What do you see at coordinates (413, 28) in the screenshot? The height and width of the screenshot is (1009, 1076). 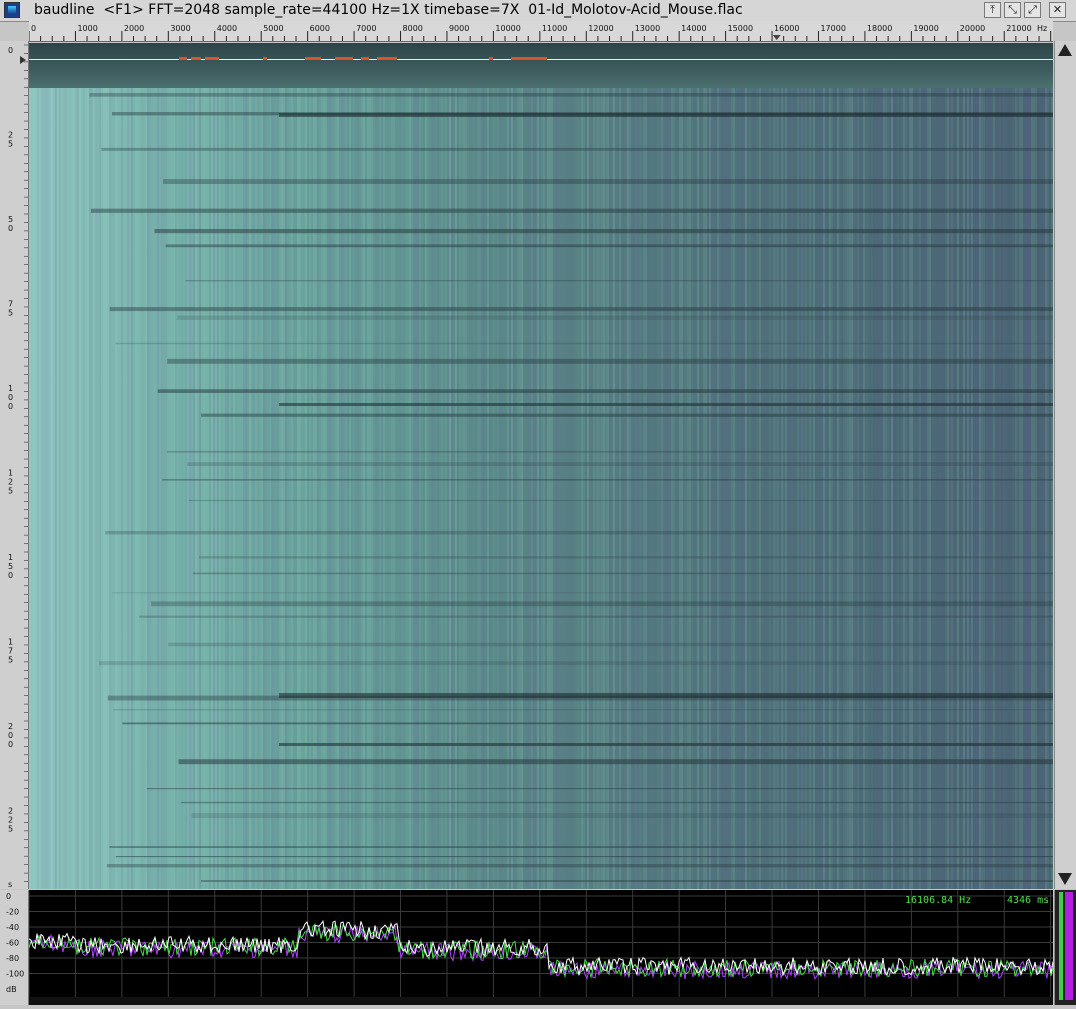 I see `freq-tick-label: 8000` at bounding box center [413, 28].